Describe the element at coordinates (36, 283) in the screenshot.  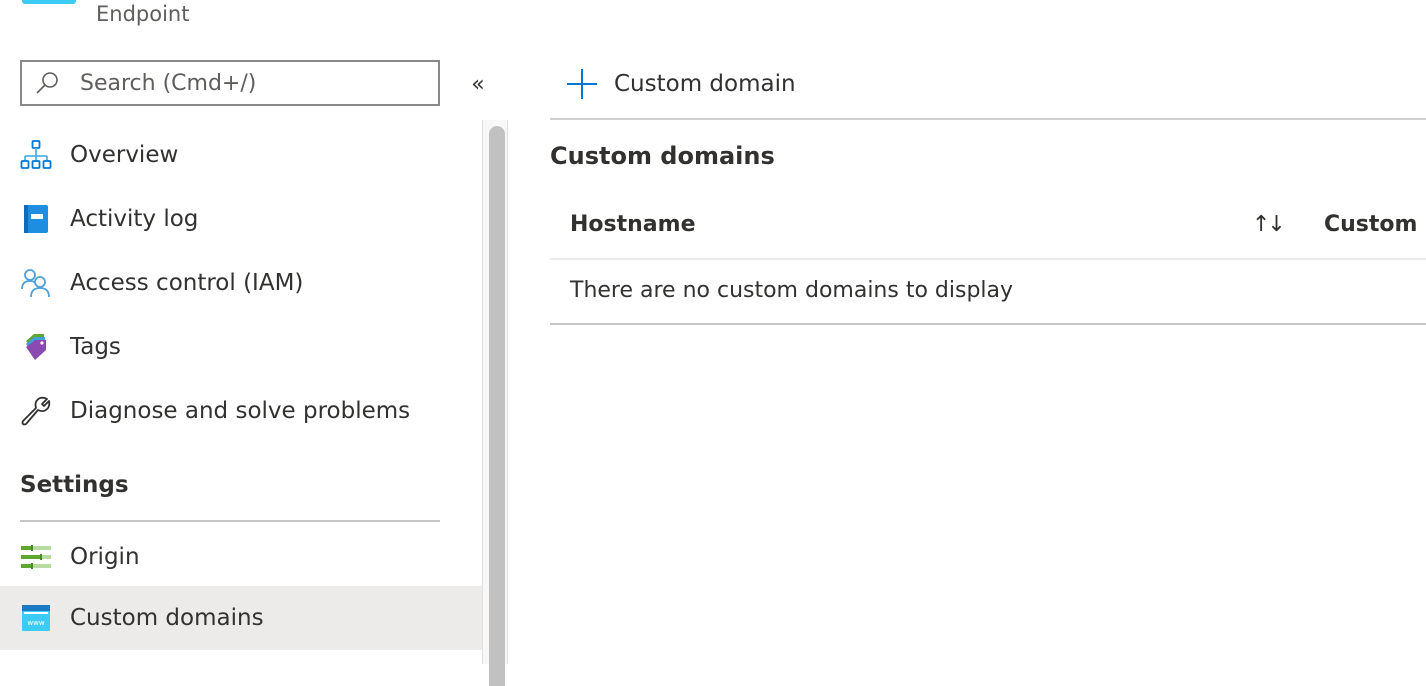
I see `access-control-icon` at that location.